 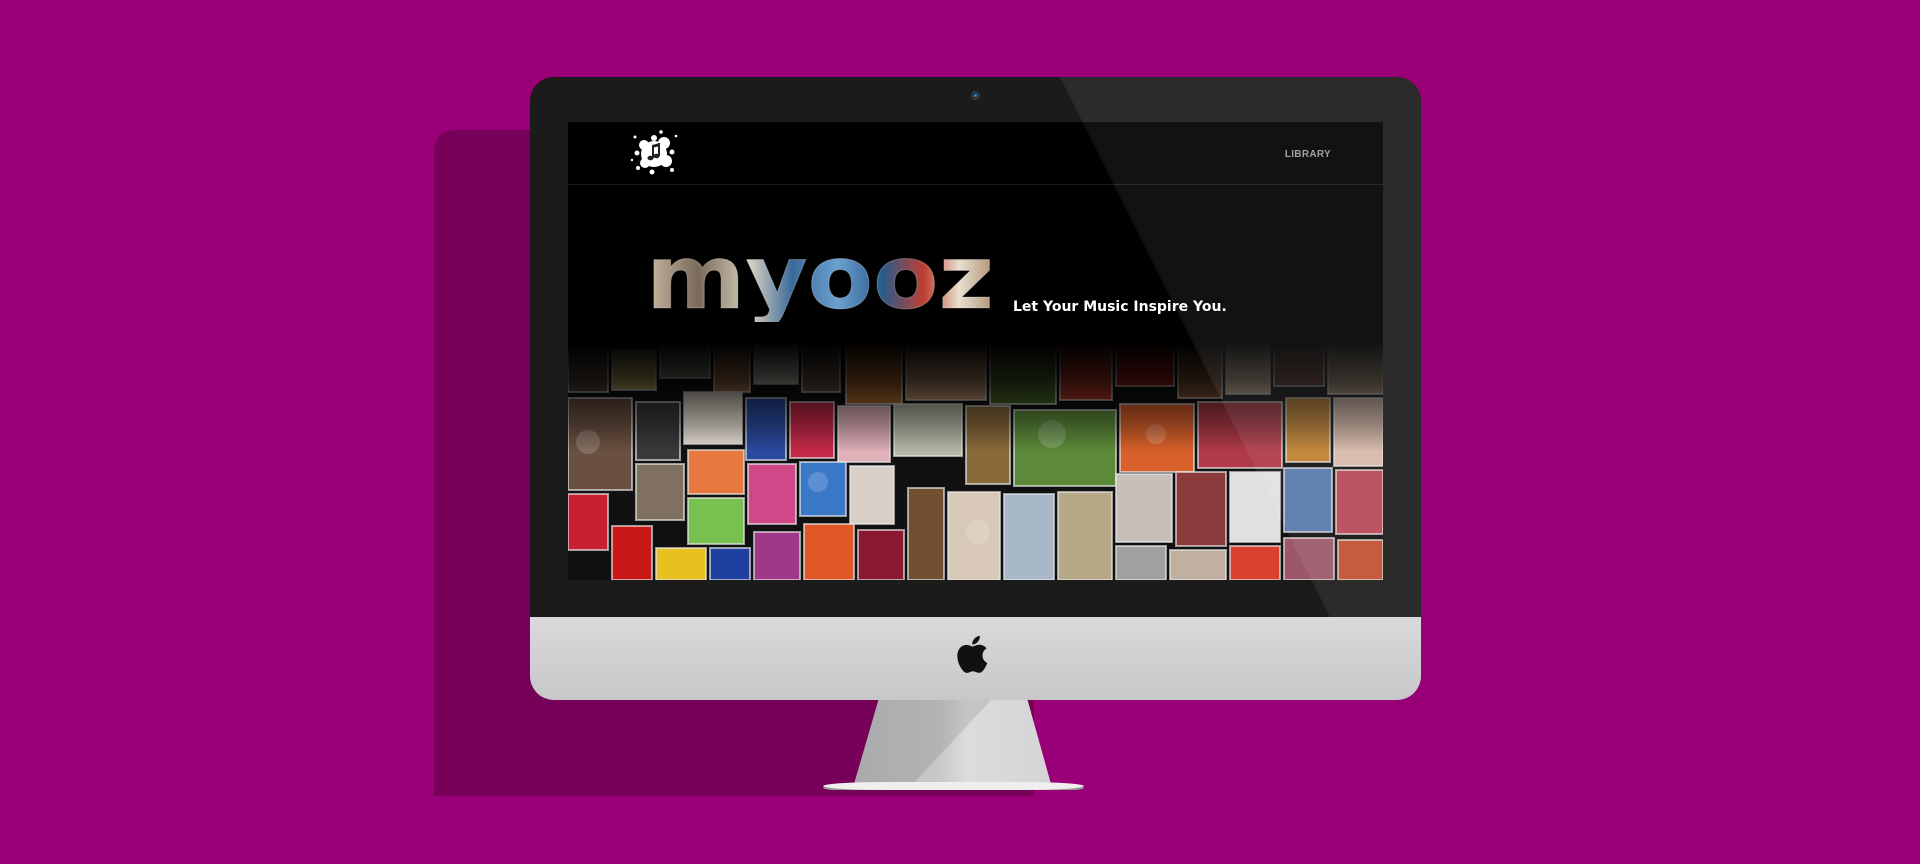 I want to click on myooz-wordmark-text: myooz, so click(x=820, y=277).